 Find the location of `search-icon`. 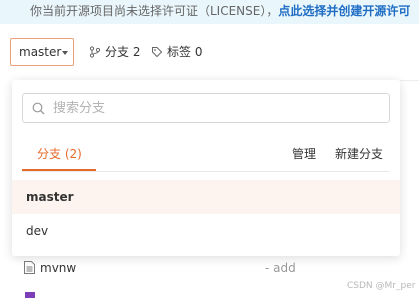

search-icon is located at coordinates (38, 108).